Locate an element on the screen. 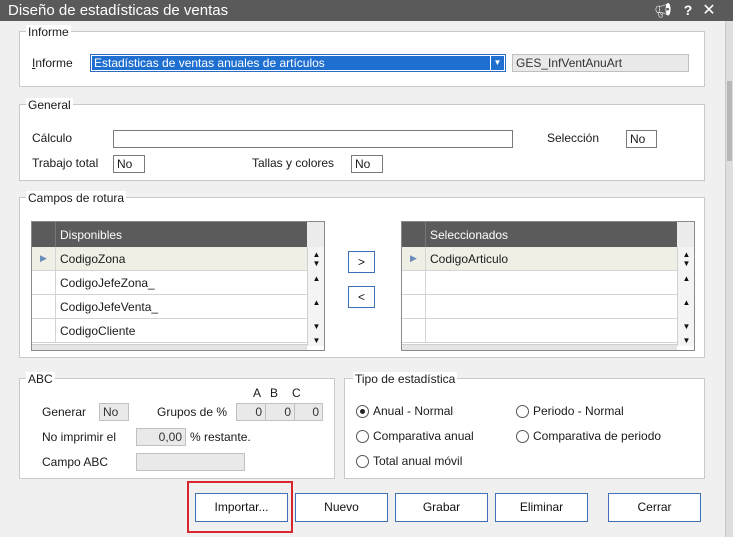 Image resolution: width=733 pixels, height=537 pixels. grupo-b-field: 0 is located at coordinates (280, 412).